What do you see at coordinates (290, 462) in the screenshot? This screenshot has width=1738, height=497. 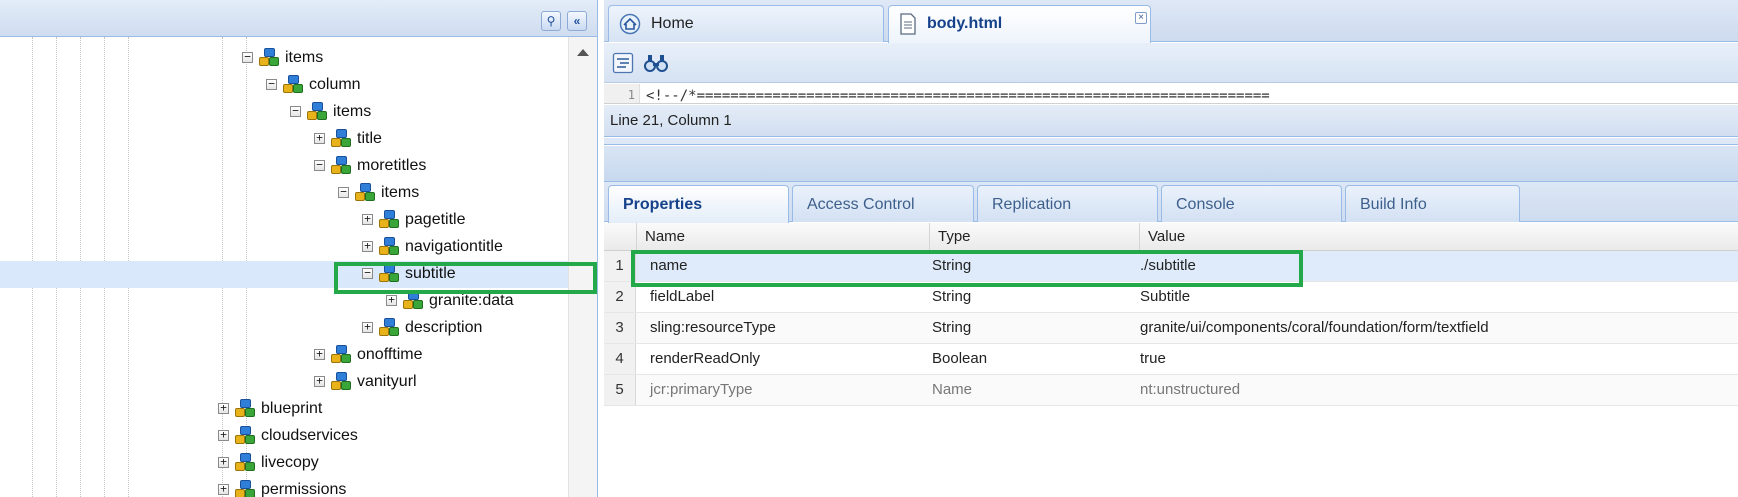 I see `tree-node-label: livecopy` at bounding box center [290, 462].